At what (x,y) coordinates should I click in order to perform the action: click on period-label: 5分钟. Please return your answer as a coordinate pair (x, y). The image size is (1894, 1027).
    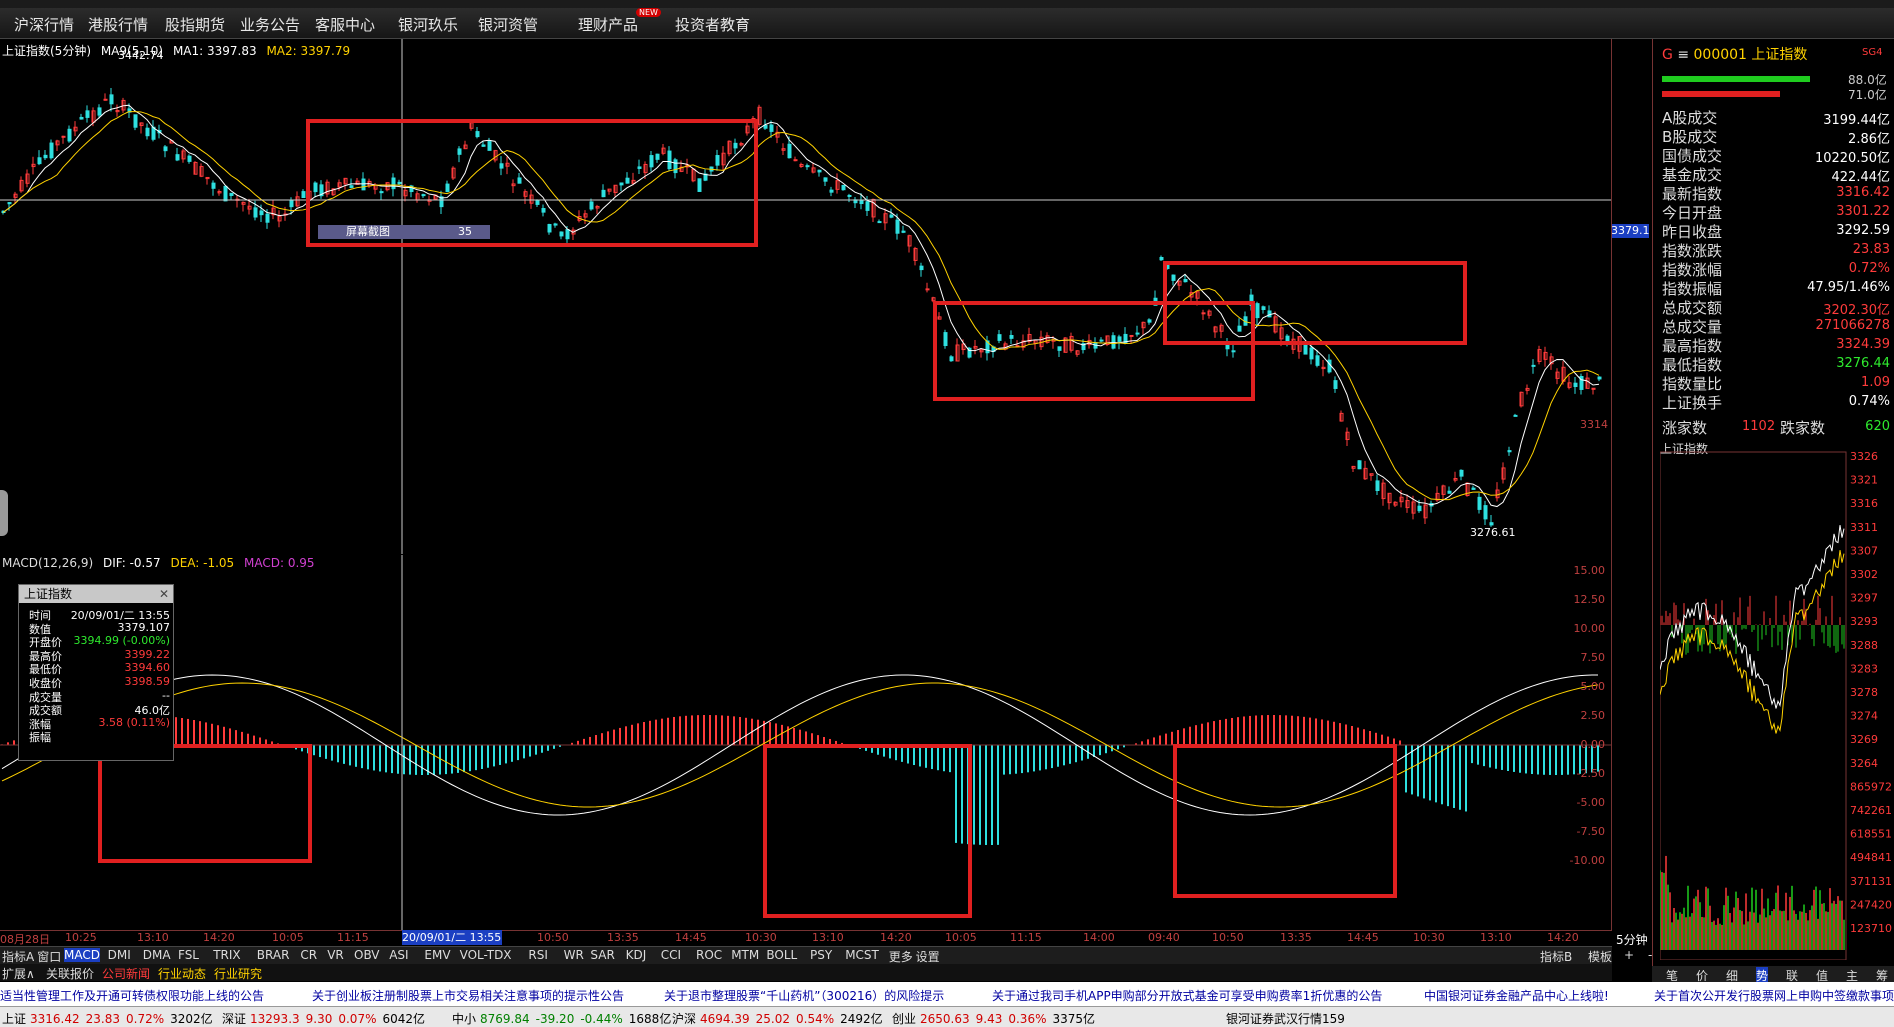
    Looking at the image, I should click on (1632, 939).